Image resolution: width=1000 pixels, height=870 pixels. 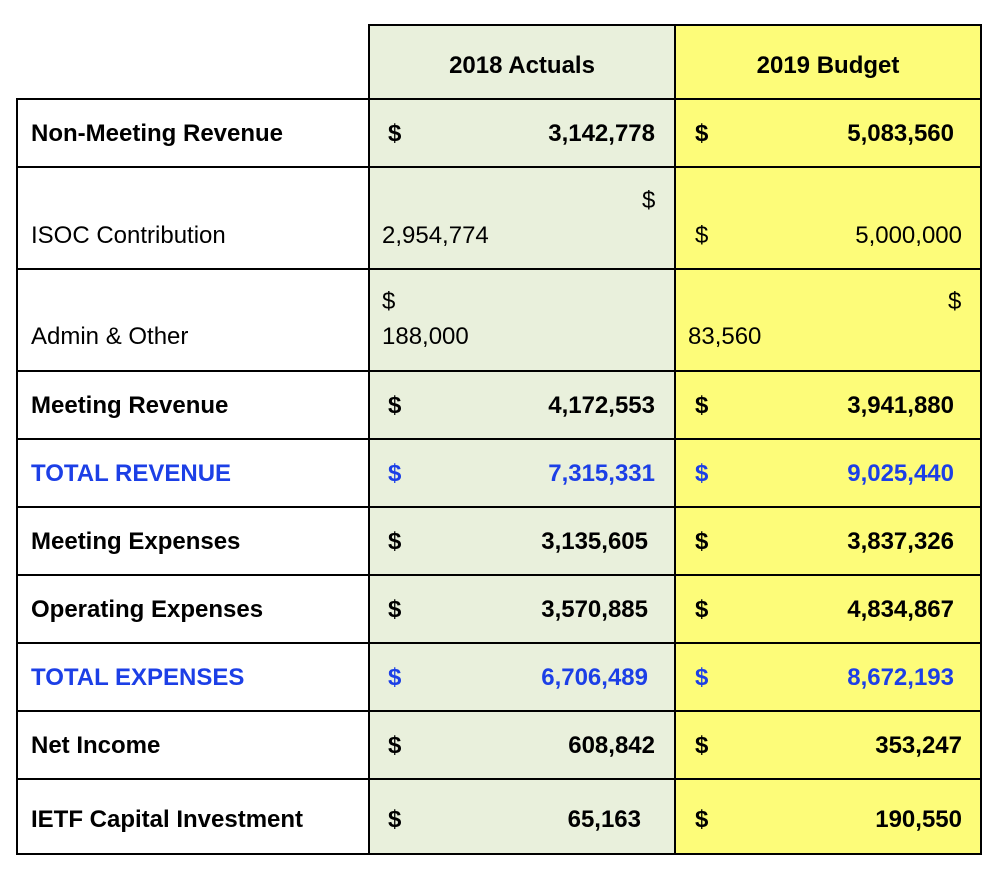 What do you see at coordinates (828, 65) in the screenshot?
I see `header-budget: 2019 Budget` at bounding box center [828, 65].